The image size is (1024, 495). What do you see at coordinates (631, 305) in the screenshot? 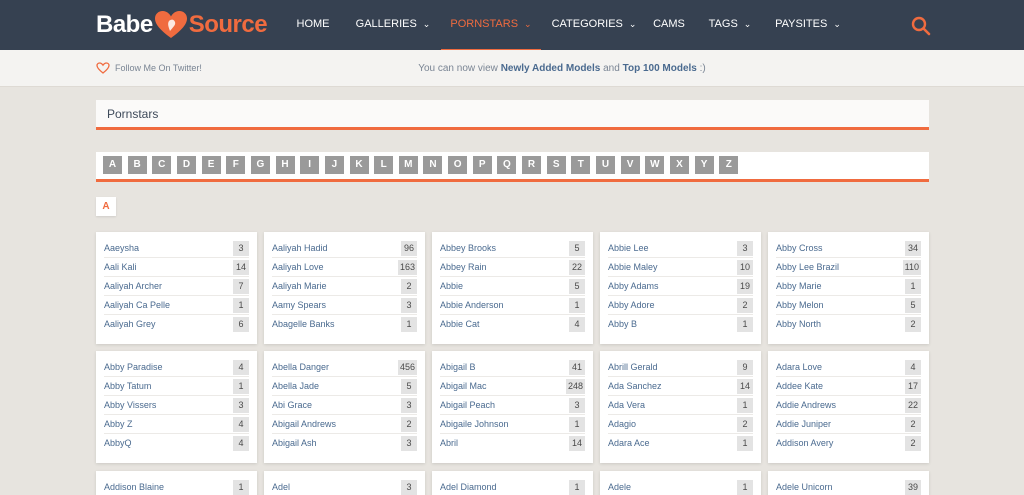
I see `model-name-link: Abby Adore` at bounding box center [631, 305].